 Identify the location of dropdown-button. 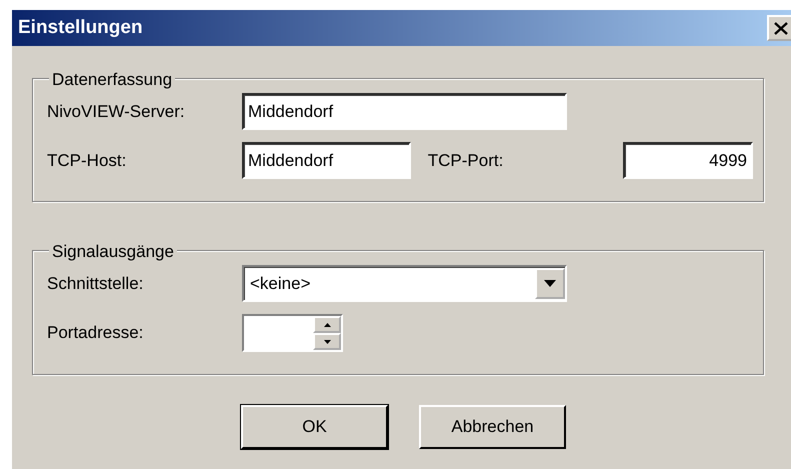
(550, 283).